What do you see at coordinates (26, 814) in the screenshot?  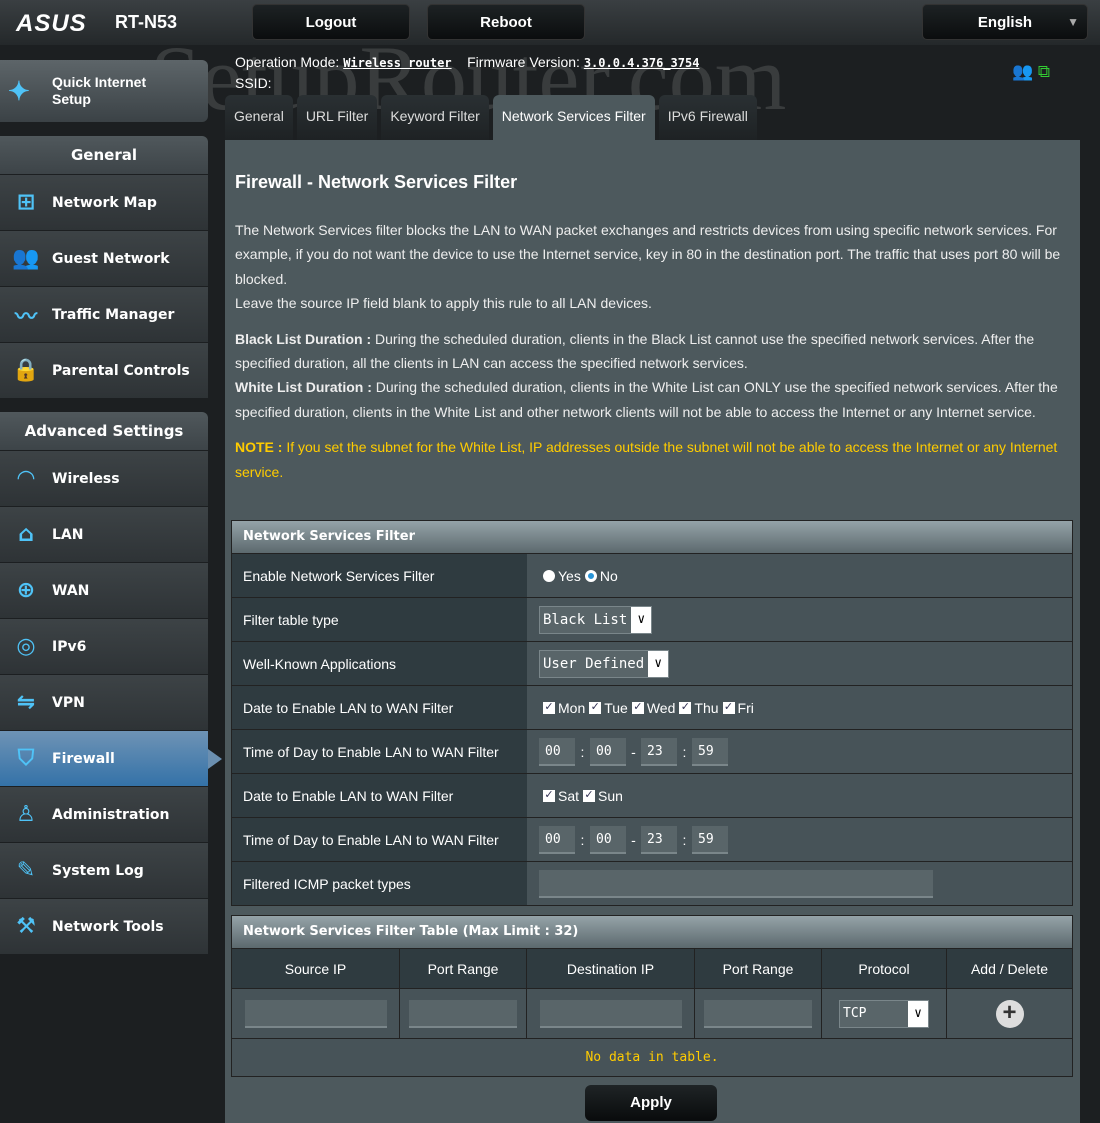 I see `user-icon: ♙` at bounding box center [26, 814].